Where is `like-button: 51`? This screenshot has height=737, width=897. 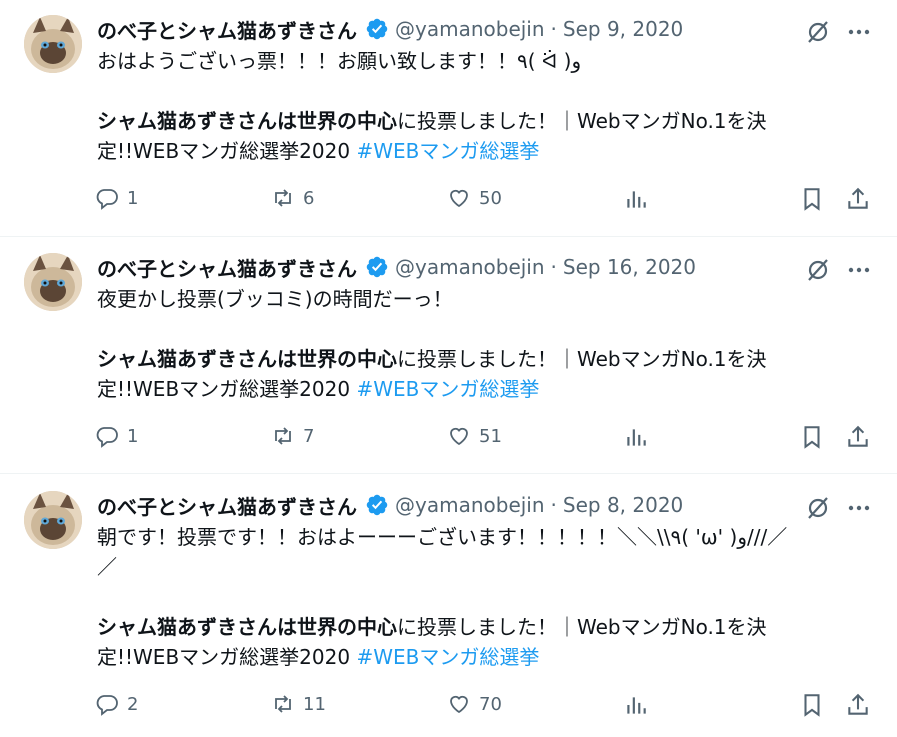
like-button: 51 is located at coordinates (474, 436).